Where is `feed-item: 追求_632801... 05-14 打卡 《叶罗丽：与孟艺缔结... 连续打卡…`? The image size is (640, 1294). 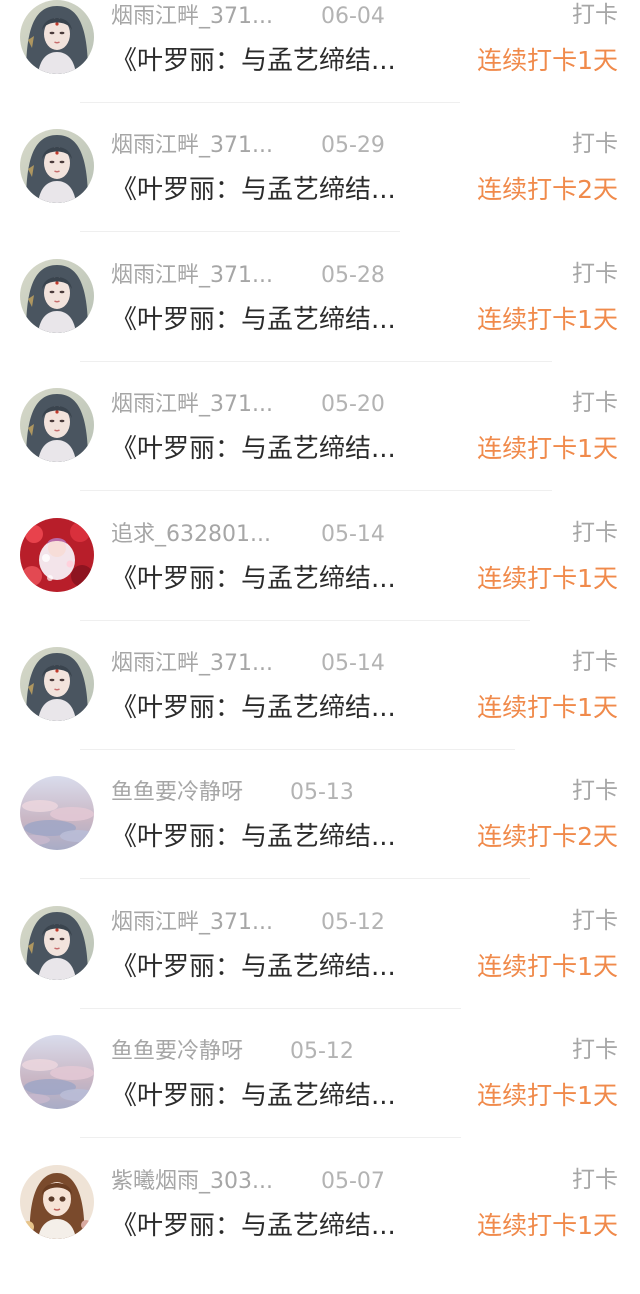
feed-item: 追求_632801... 05-14 打卡 《叶罗丽：与孟艺缔结... 连续打卡… is located at coordinates (320, 582).